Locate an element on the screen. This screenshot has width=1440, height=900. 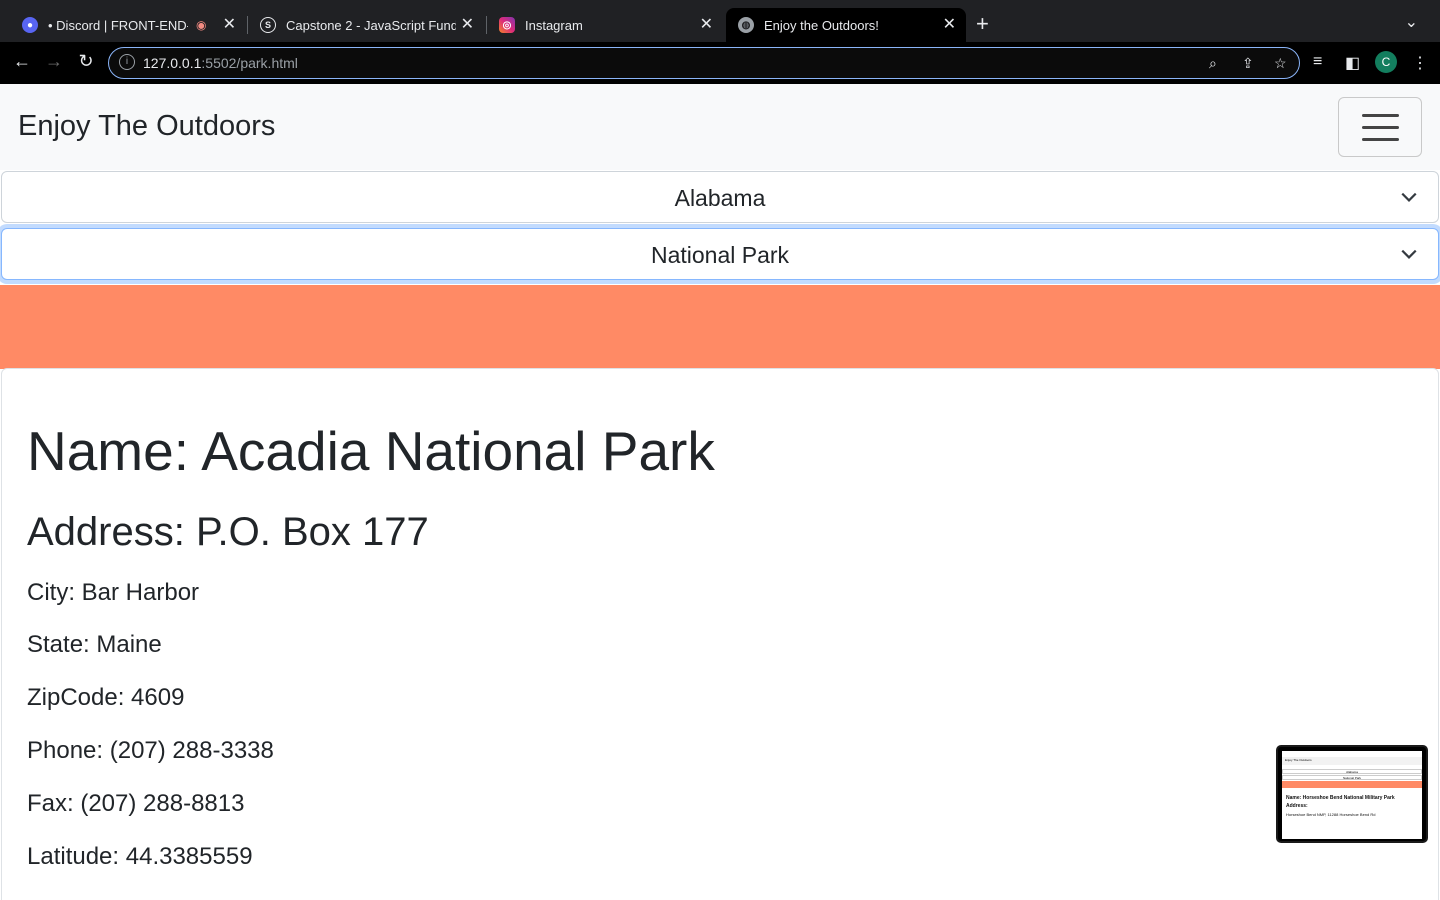
state-select-value: Alabama is located at coordinates (720, 198).